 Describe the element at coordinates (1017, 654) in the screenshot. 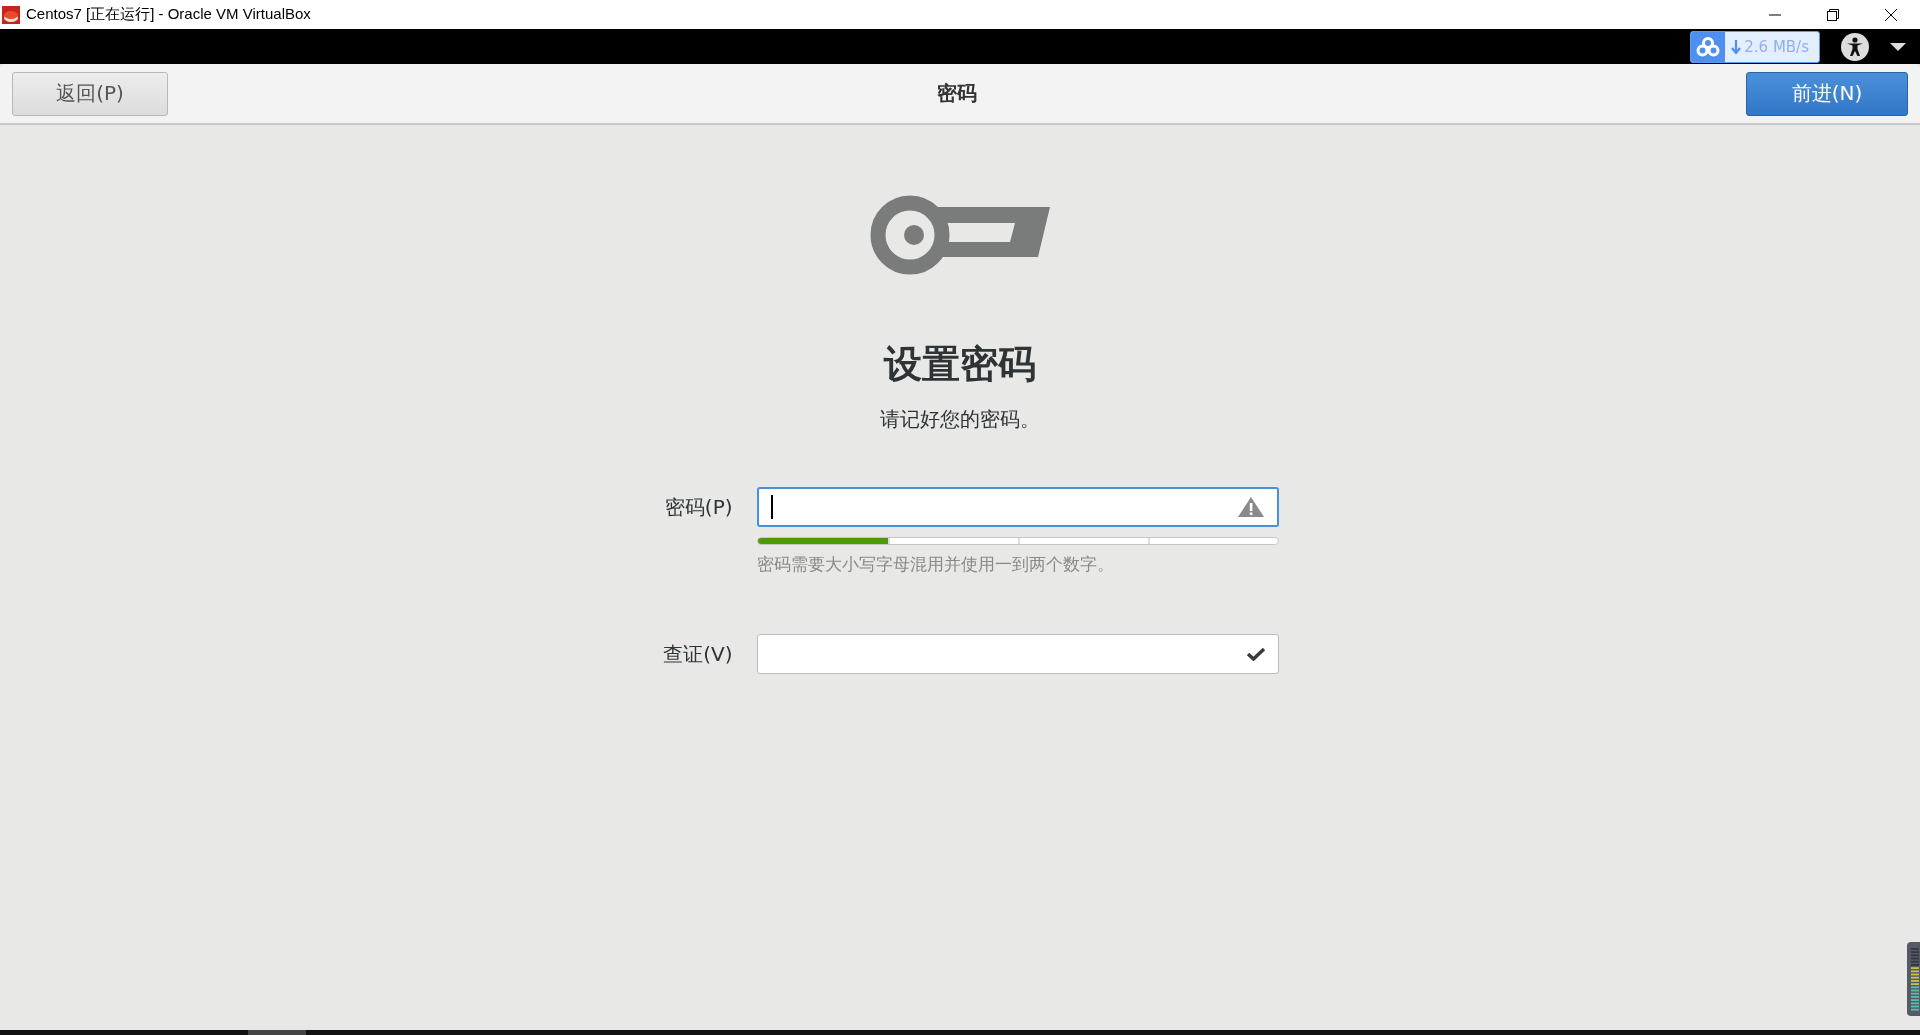

I see `confirm-password-field` at that location.